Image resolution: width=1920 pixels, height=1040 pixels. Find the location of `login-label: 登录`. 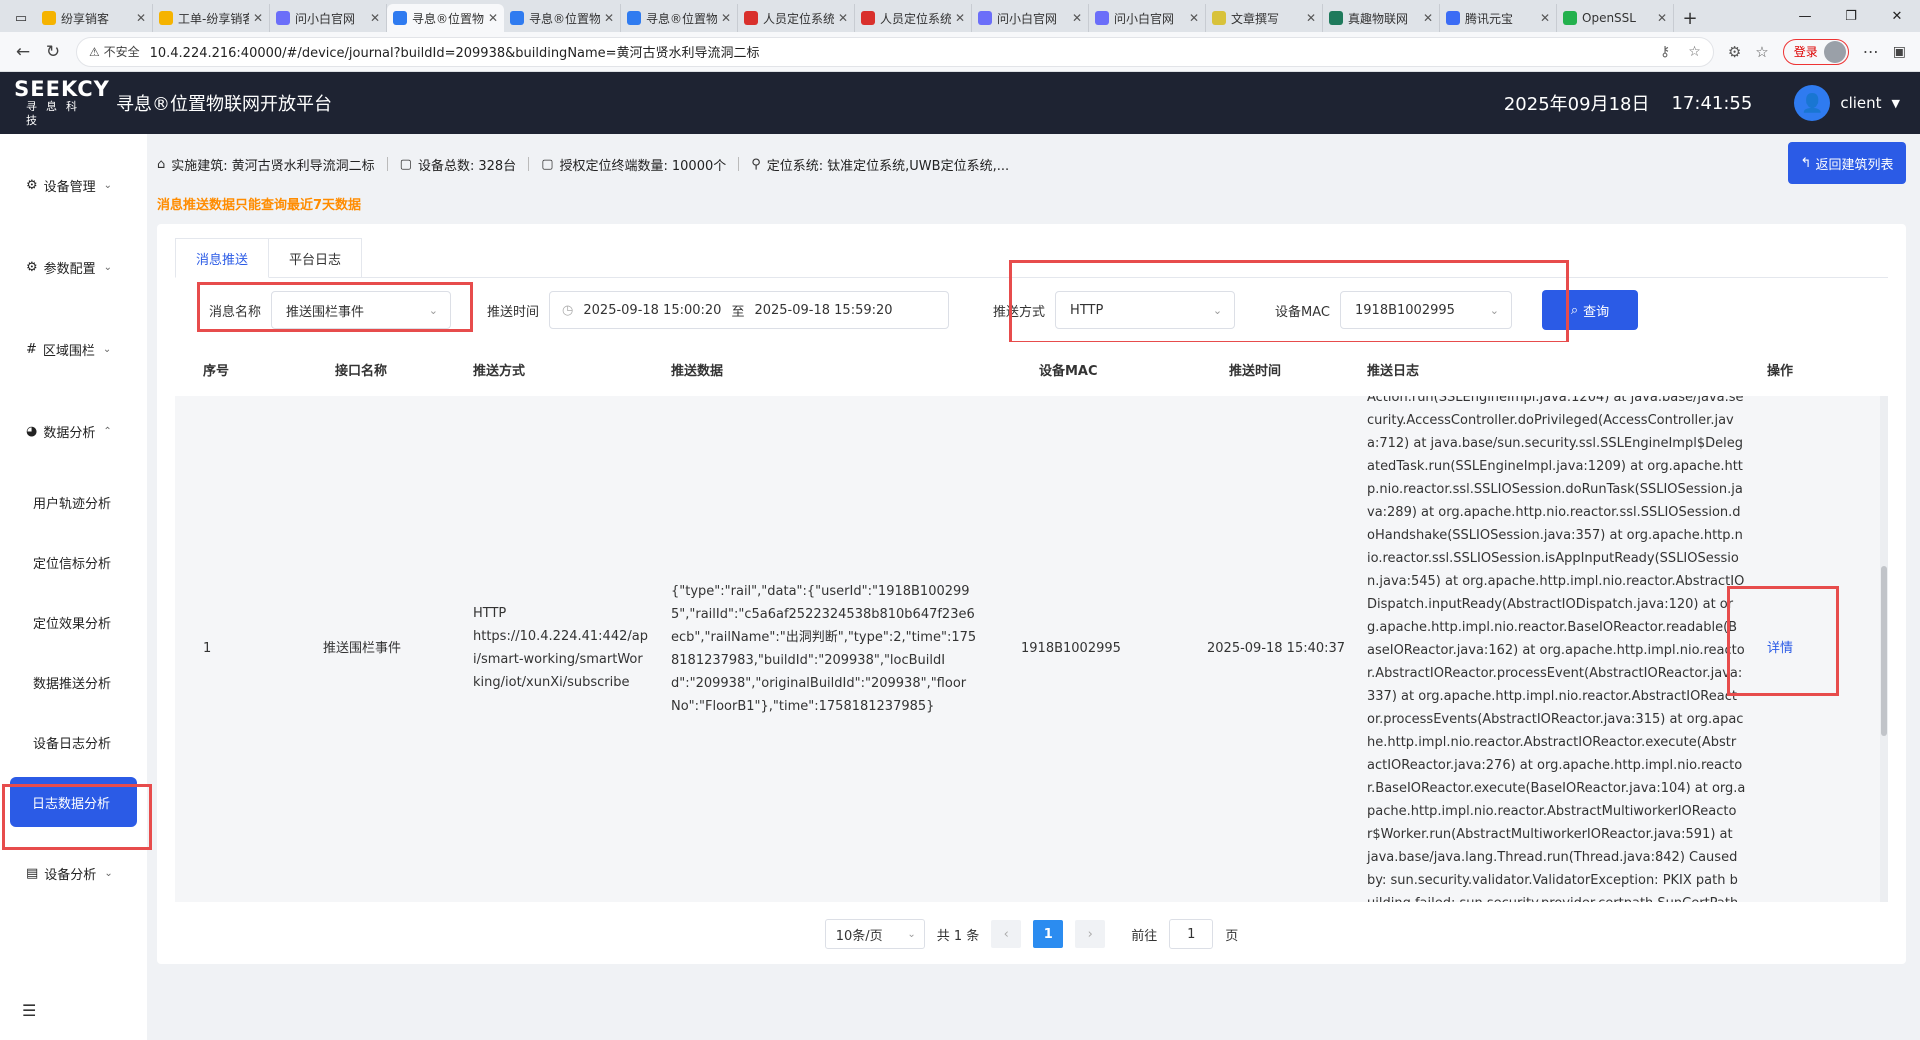

login-label: 登录 is located at coordinates (1805, 52).